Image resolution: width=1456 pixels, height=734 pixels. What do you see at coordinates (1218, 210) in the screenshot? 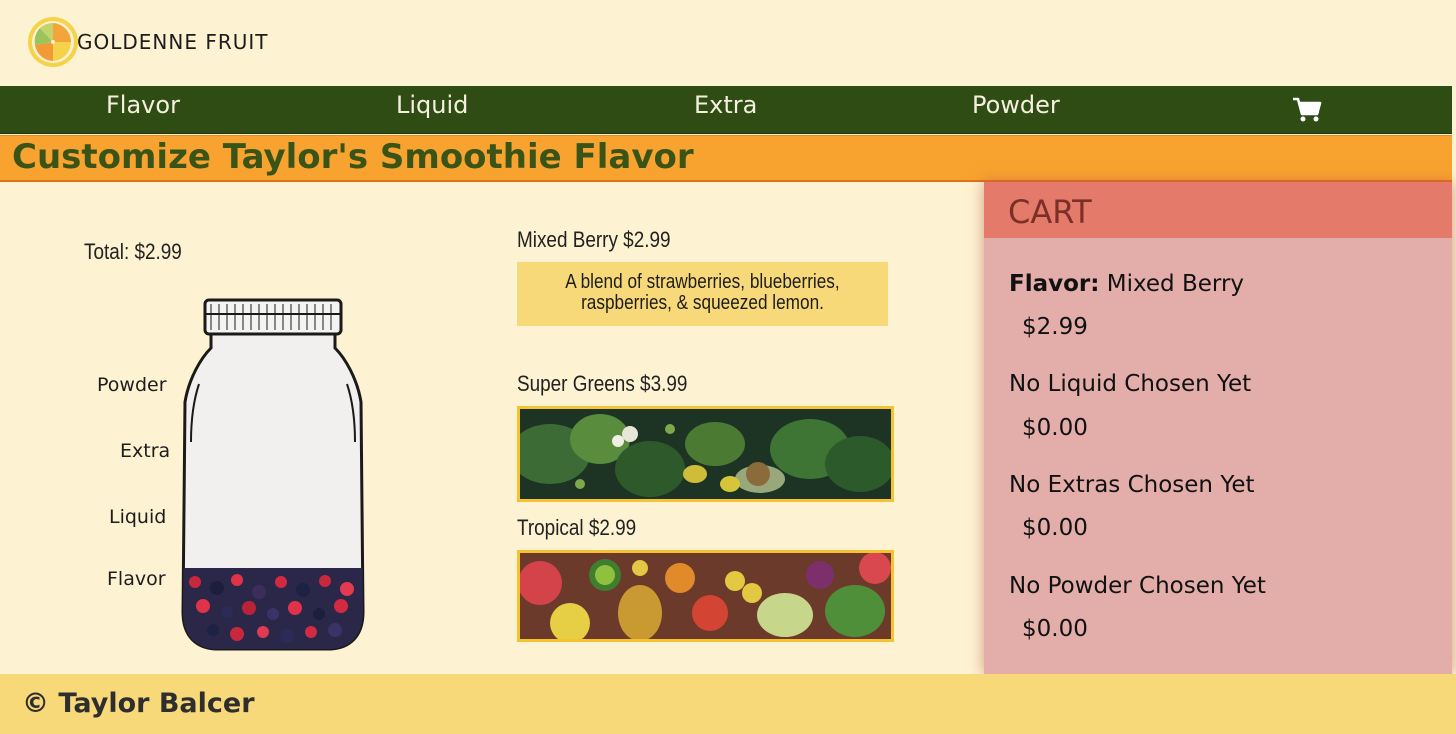
I see `cart-header: CART` at bounding box center [1218, 210].